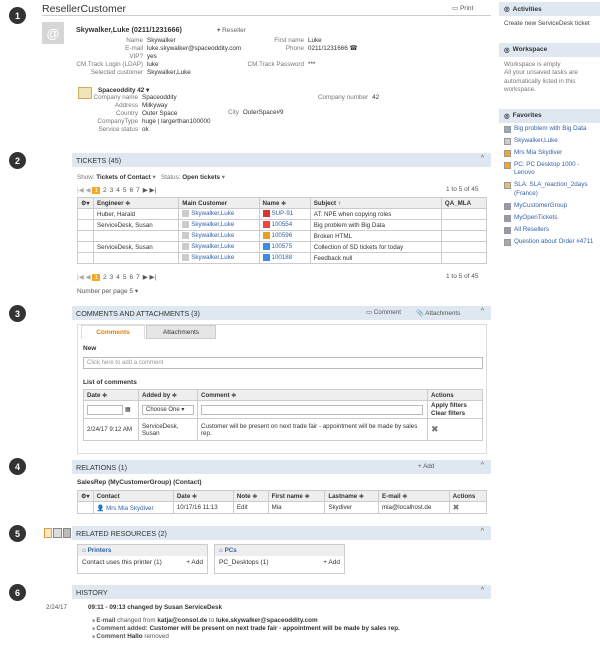 The image size is (600, 645). I want to click on col-comment: Comment ≑, so click(312, 395).